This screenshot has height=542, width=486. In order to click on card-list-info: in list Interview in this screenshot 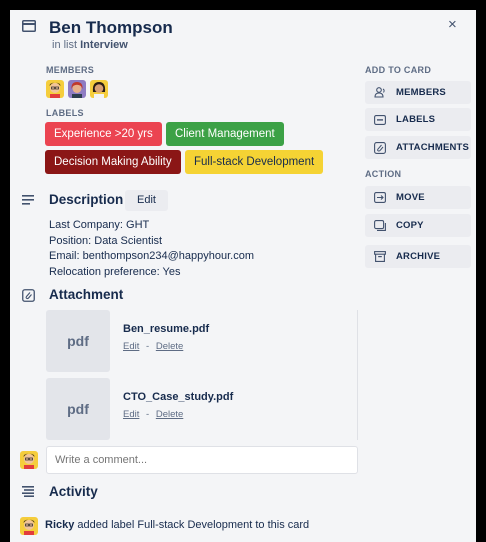, I will do `click(90, 45)`.